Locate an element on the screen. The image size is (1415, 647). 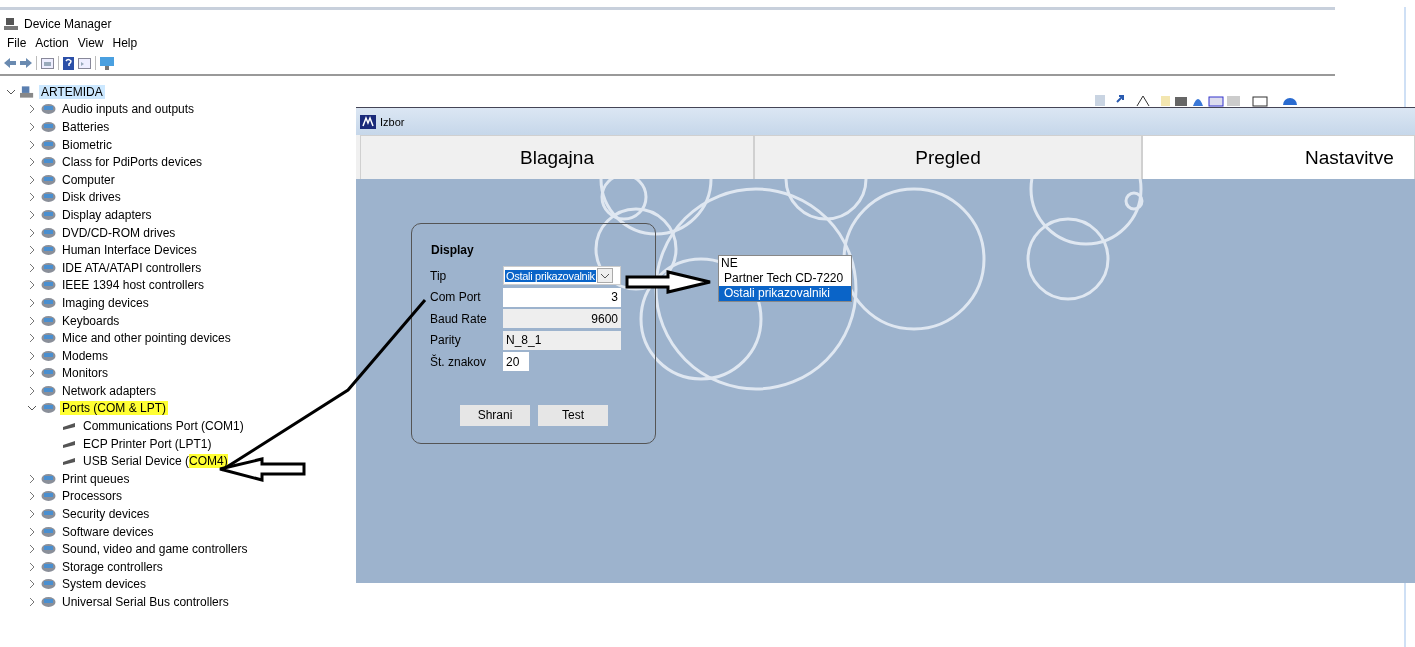
tree-item: Modems is located at coordinates (85, 355).